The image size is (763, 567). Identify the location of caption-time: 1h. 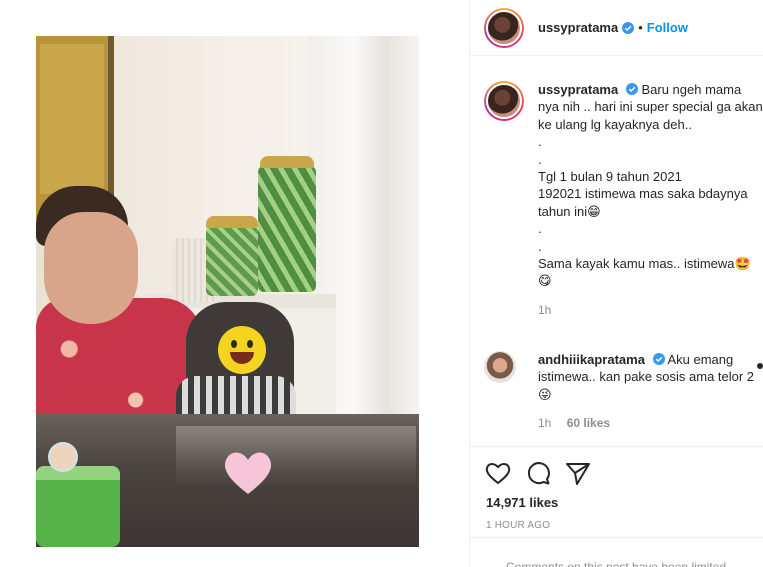
(544, 310).